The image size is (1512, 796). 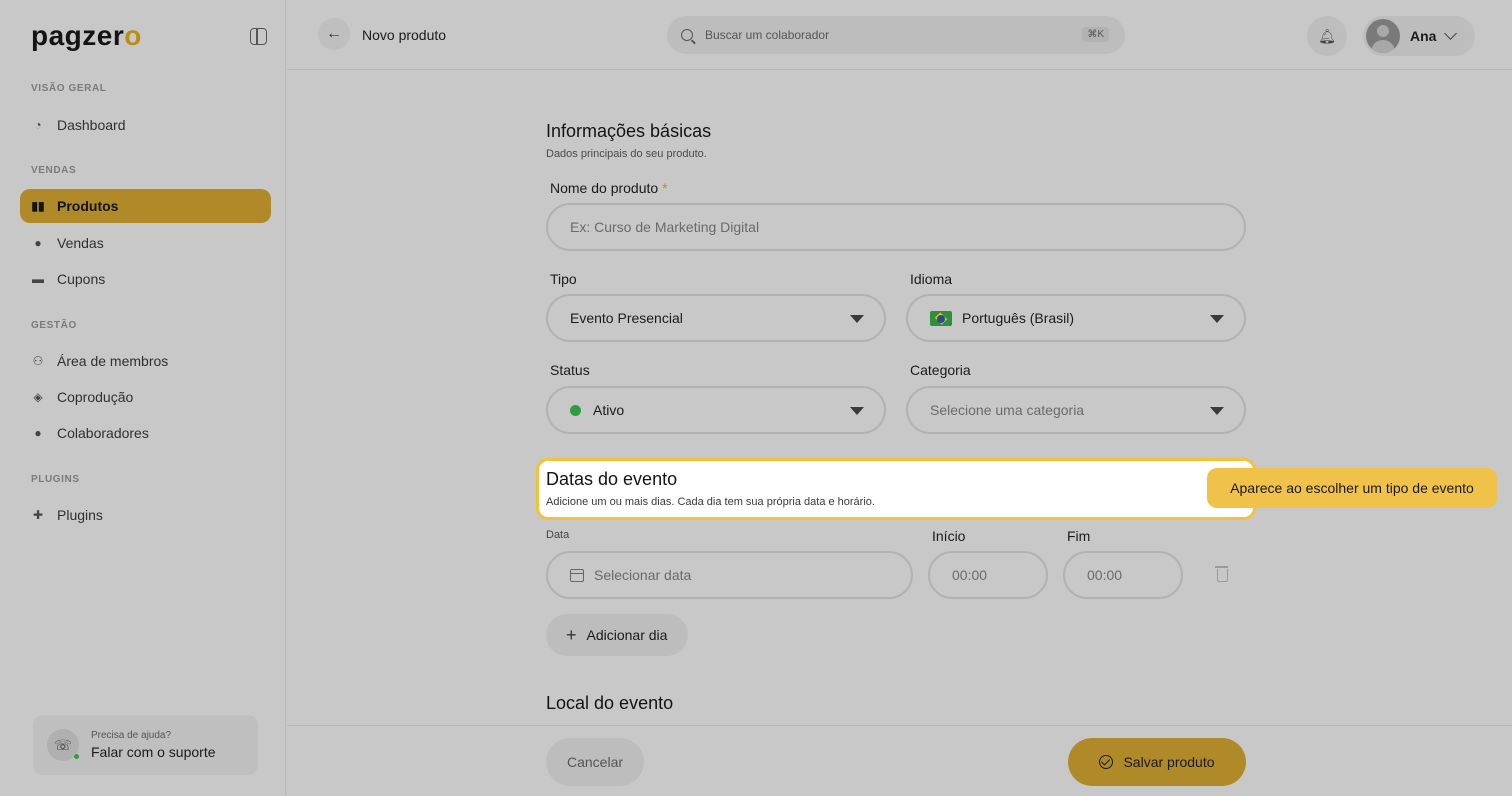 I want to click on avatar, so click(x=1383, y=36).